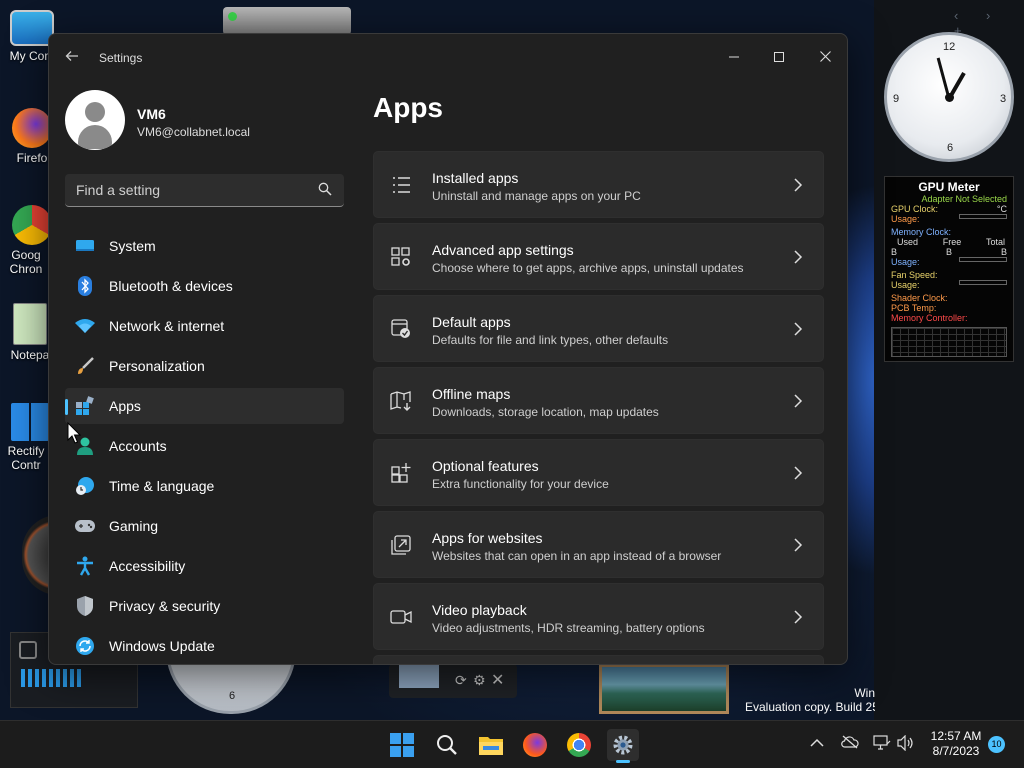 This screenshot has width=1024, height=768. I want to click on clock-number: 12, so click(949, 47).